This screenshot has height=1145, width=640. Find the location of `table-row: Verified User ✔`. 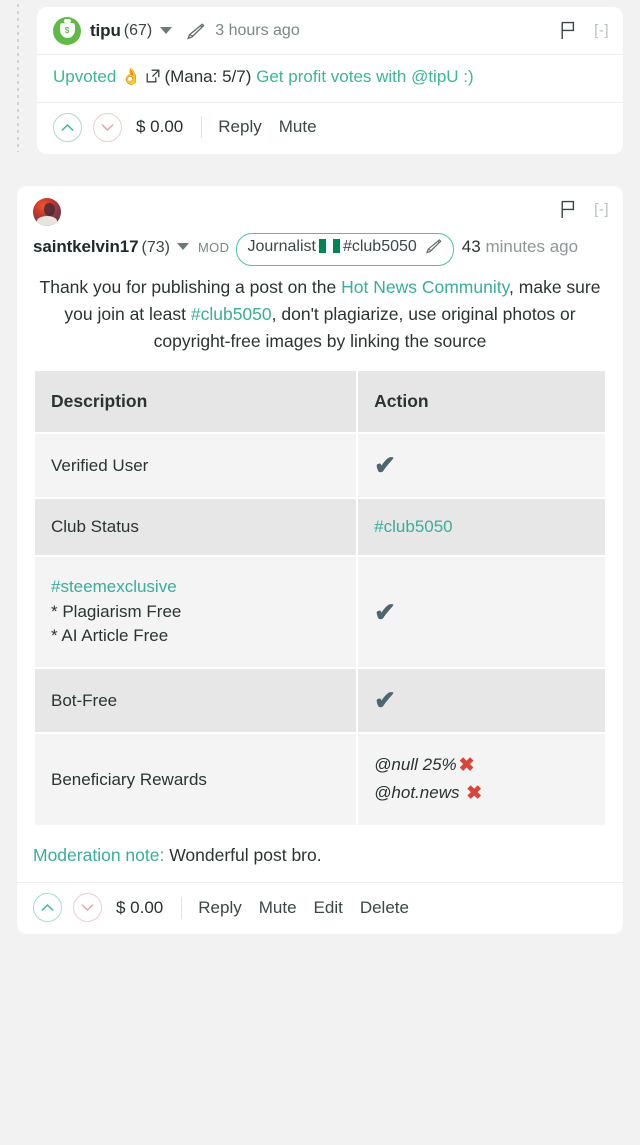

table-row: Verified User ✔ is located at coordinates (319, 466).